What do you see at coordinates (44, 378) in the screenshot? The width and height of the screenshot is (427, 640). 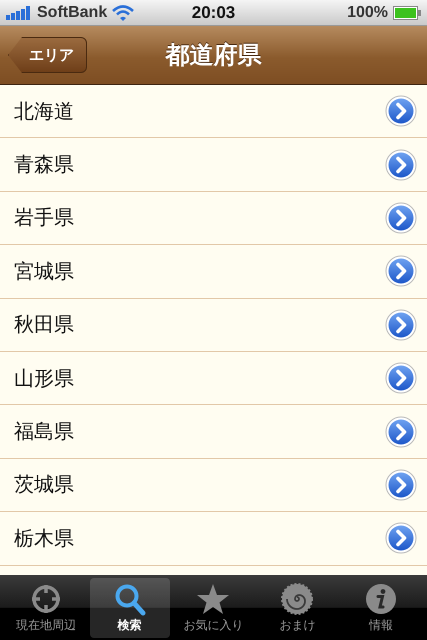 I see `prefecture-name: 山形県` at bounding box center [44, 378].